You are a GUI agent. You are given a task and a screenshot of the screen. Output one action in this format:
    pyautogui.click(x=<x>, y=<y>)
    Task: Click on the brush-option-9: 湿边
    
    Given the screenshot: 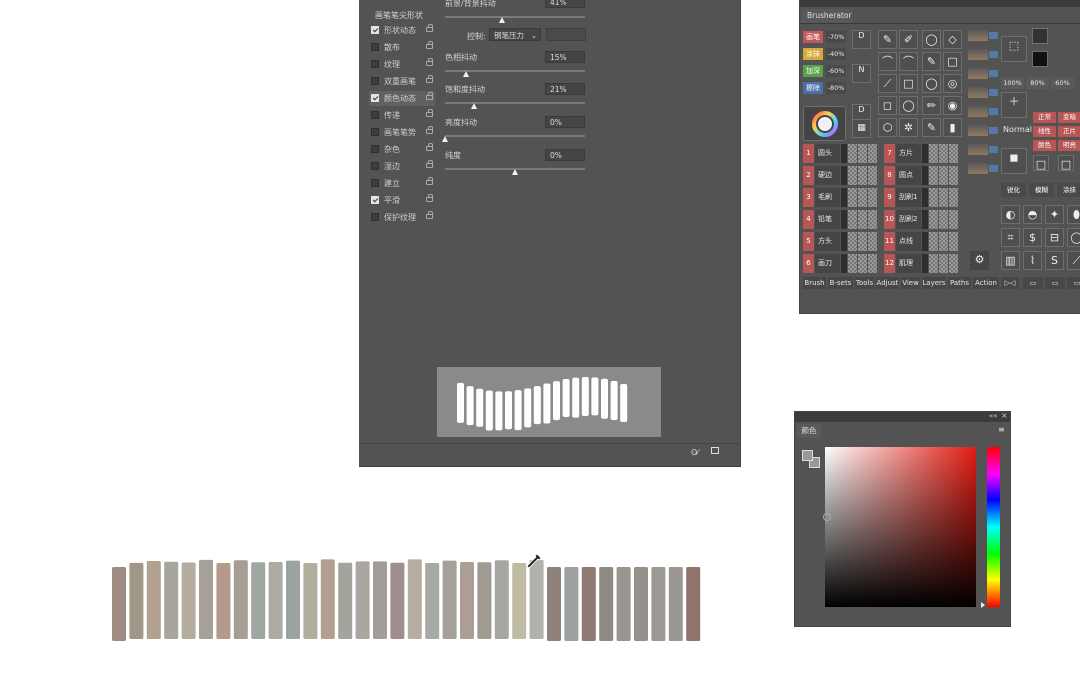 What is the action you would take?
    pyautogui.click(x=402, y=166)
    